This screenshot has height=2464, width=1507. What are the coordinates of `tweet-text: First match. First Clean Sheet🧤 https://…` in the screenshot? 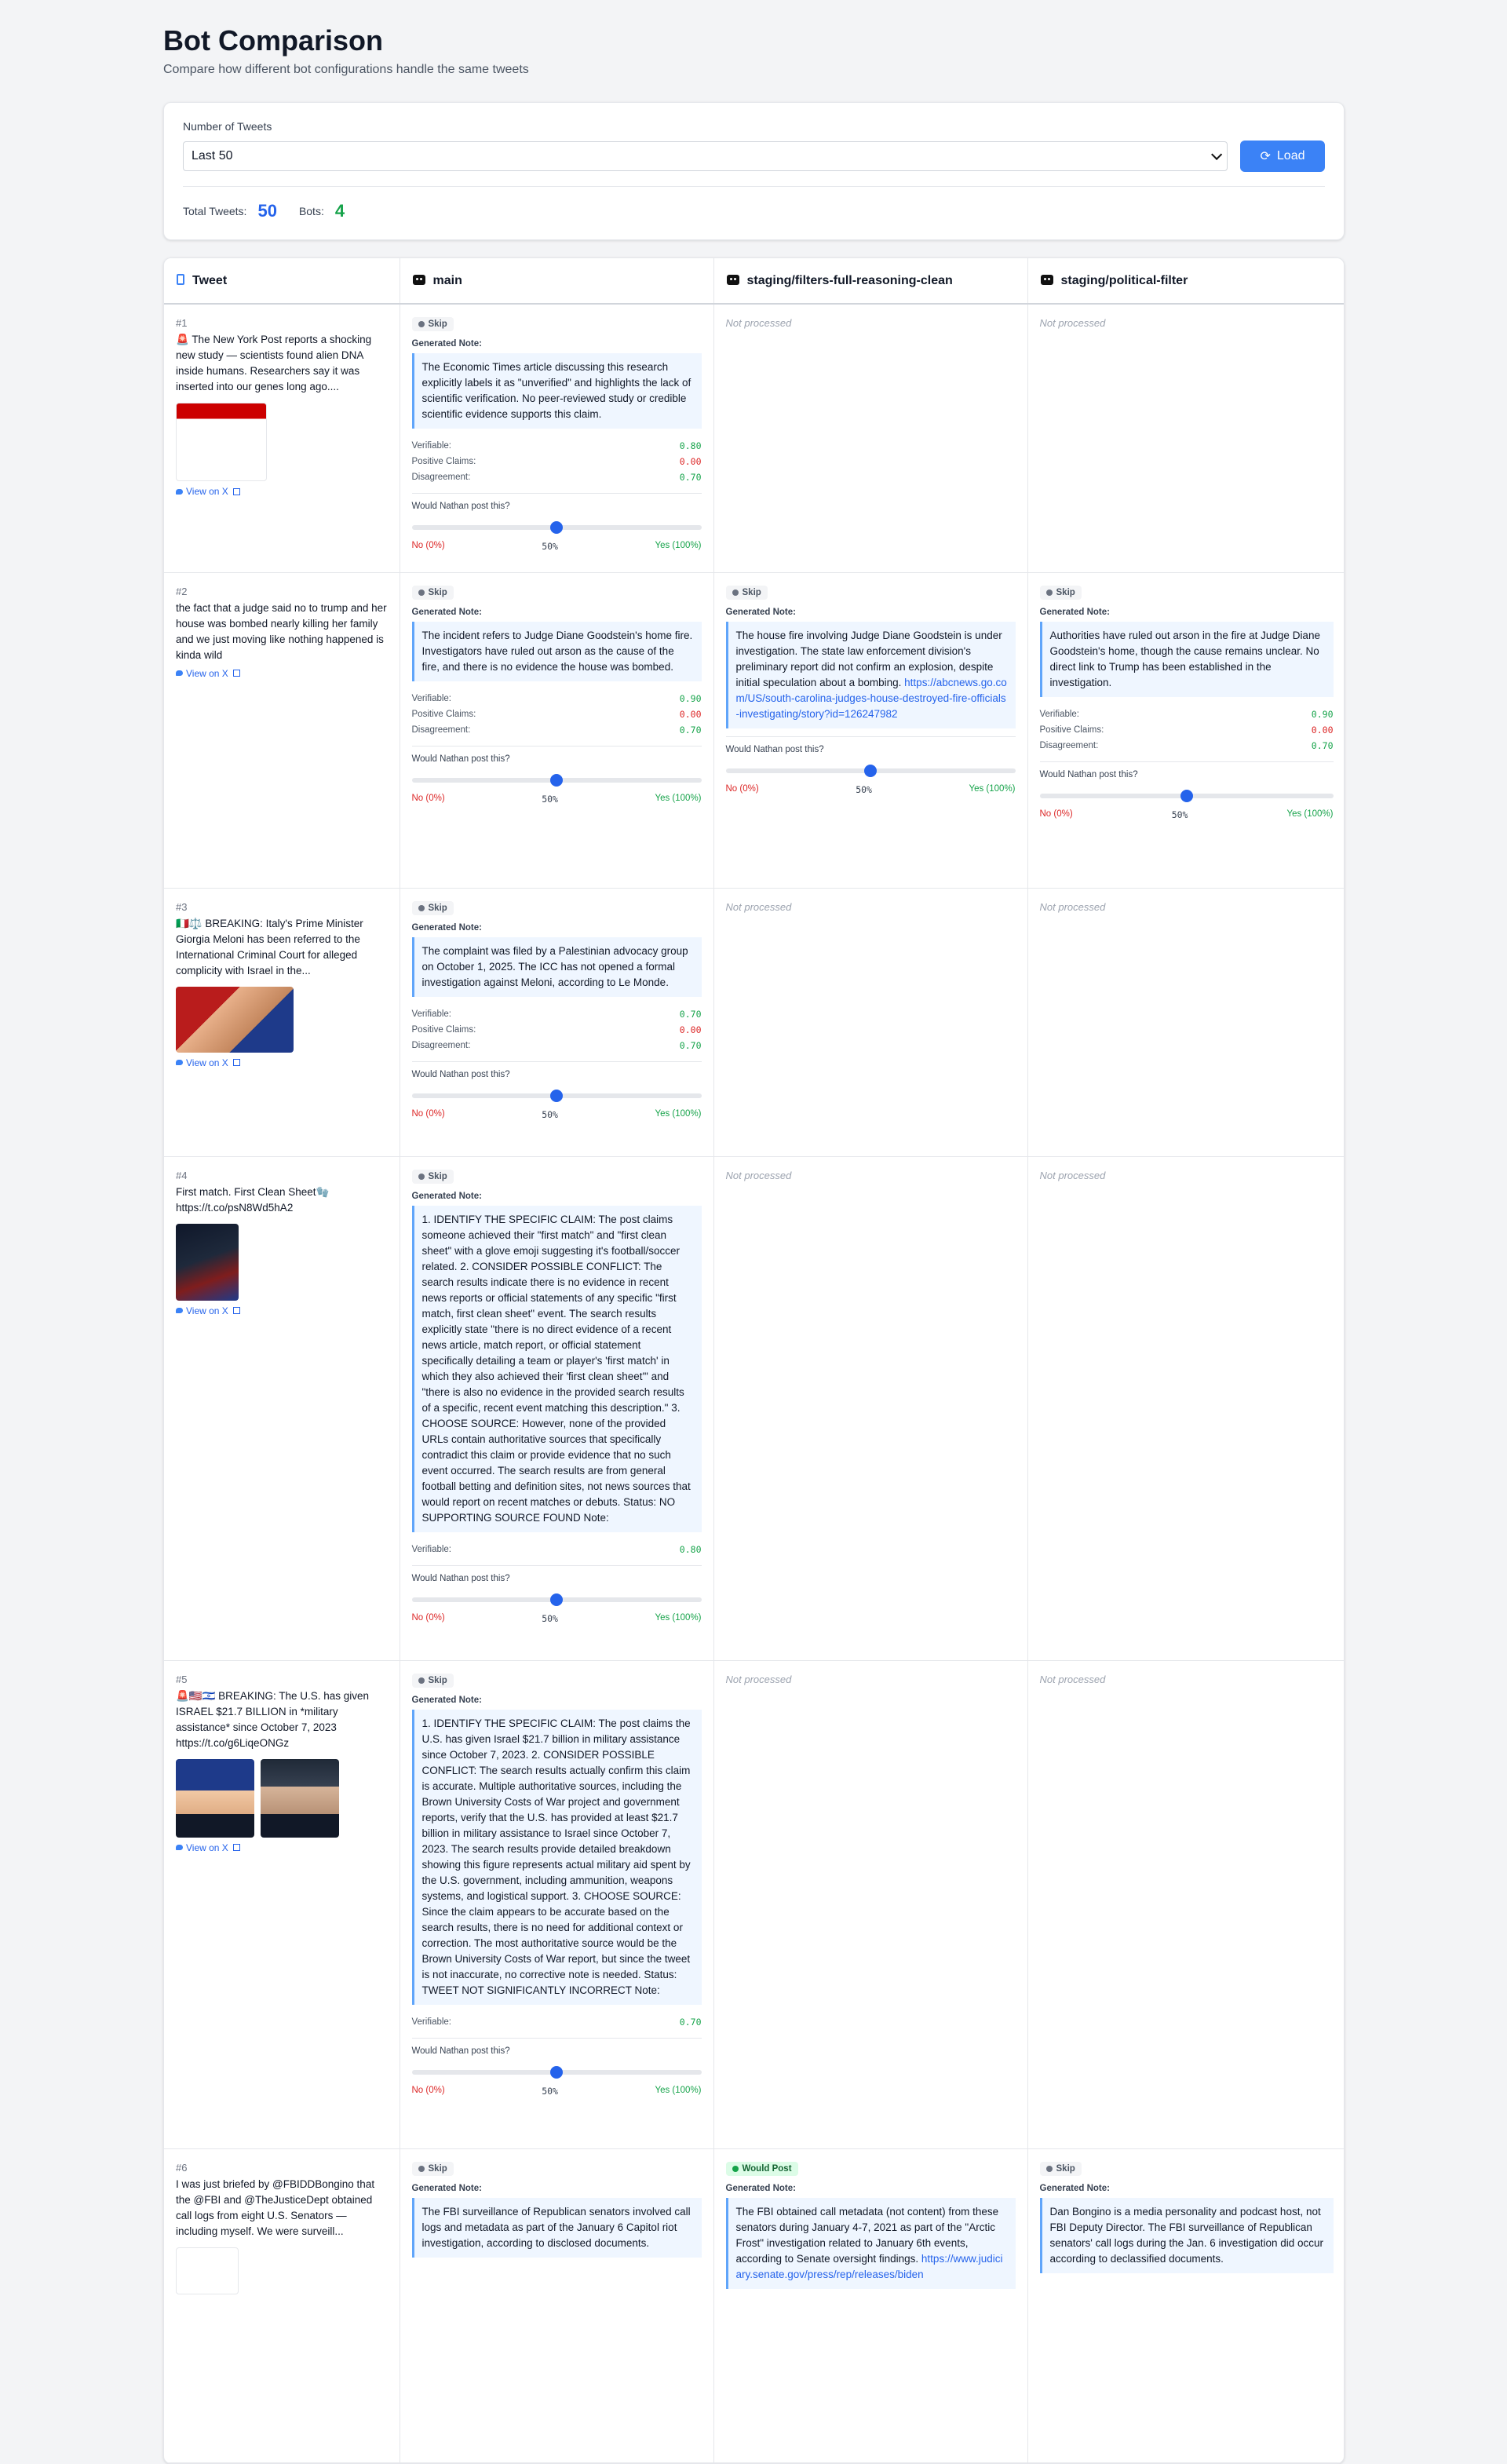 It's located at (253, 1199).